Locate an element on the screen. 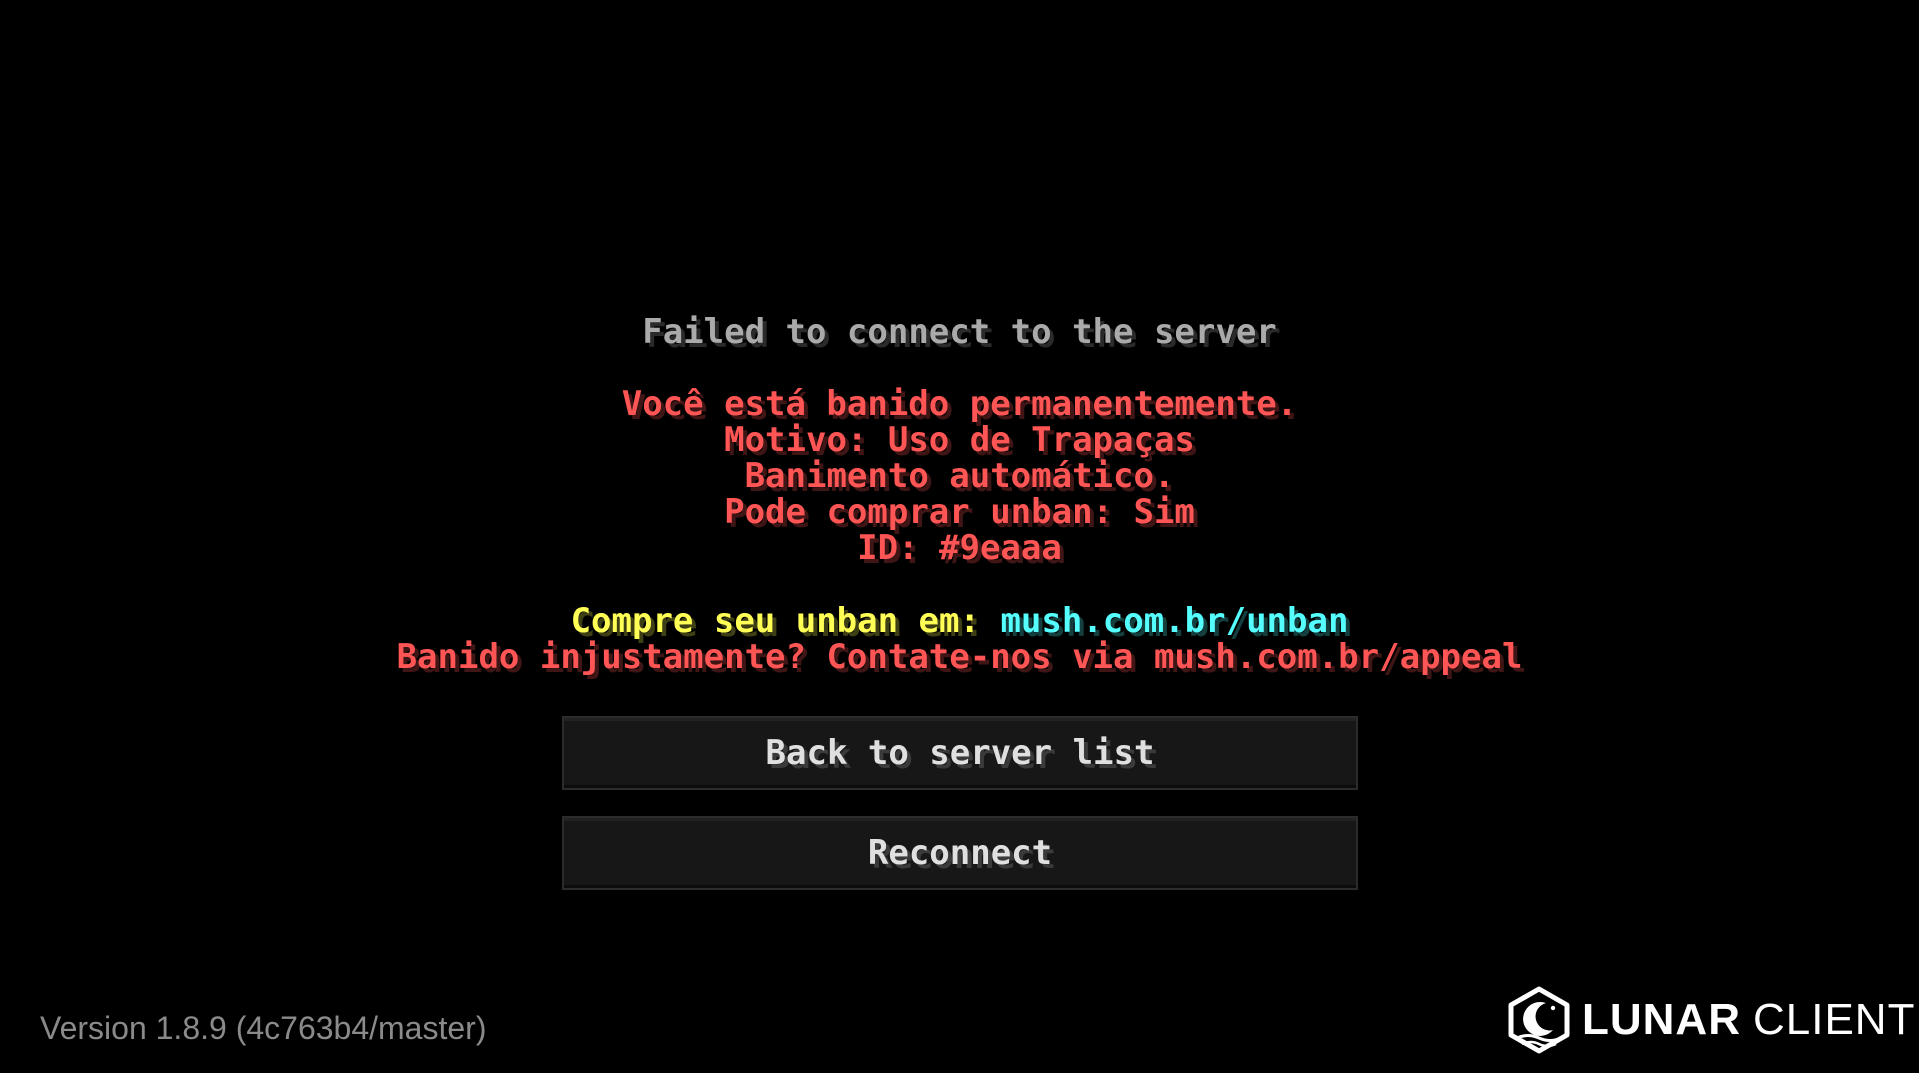 Image resolution: width=1919 pixels, height=1073 pixels. ban-reason-line: Banimento automático. is located at coordinates (959, 476).